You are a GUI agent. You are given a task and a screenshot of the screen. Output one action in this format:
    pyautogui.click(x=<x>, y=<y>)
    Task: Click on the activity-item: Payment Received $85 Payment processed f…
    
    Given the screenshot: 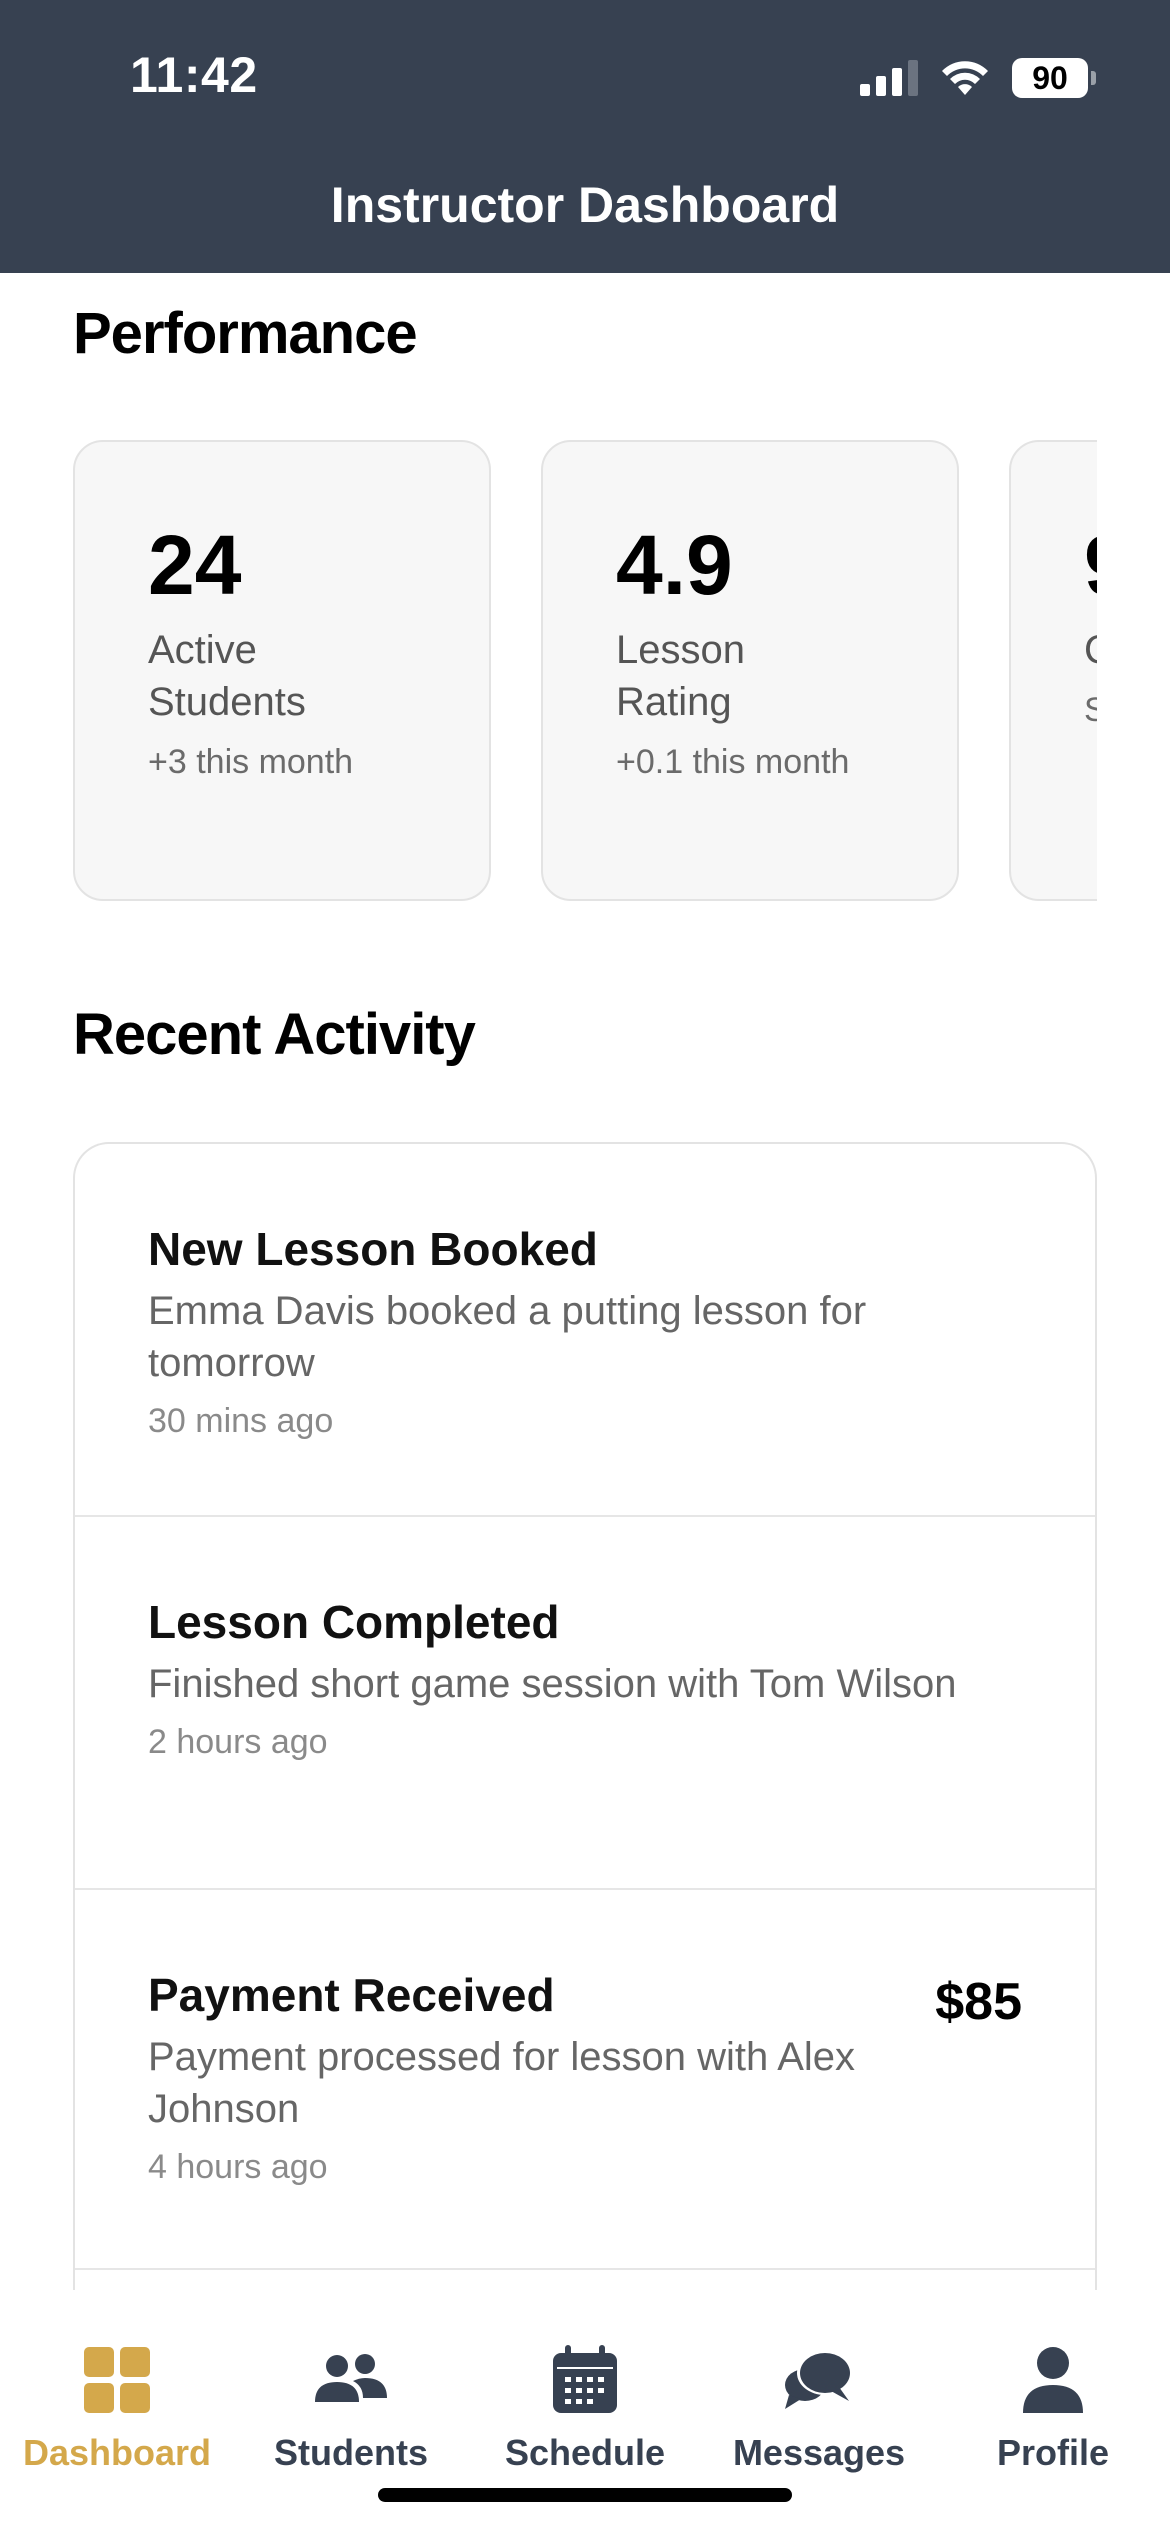 What is the action you would take?
    pyautogui.click(x=585, y=2080)
    